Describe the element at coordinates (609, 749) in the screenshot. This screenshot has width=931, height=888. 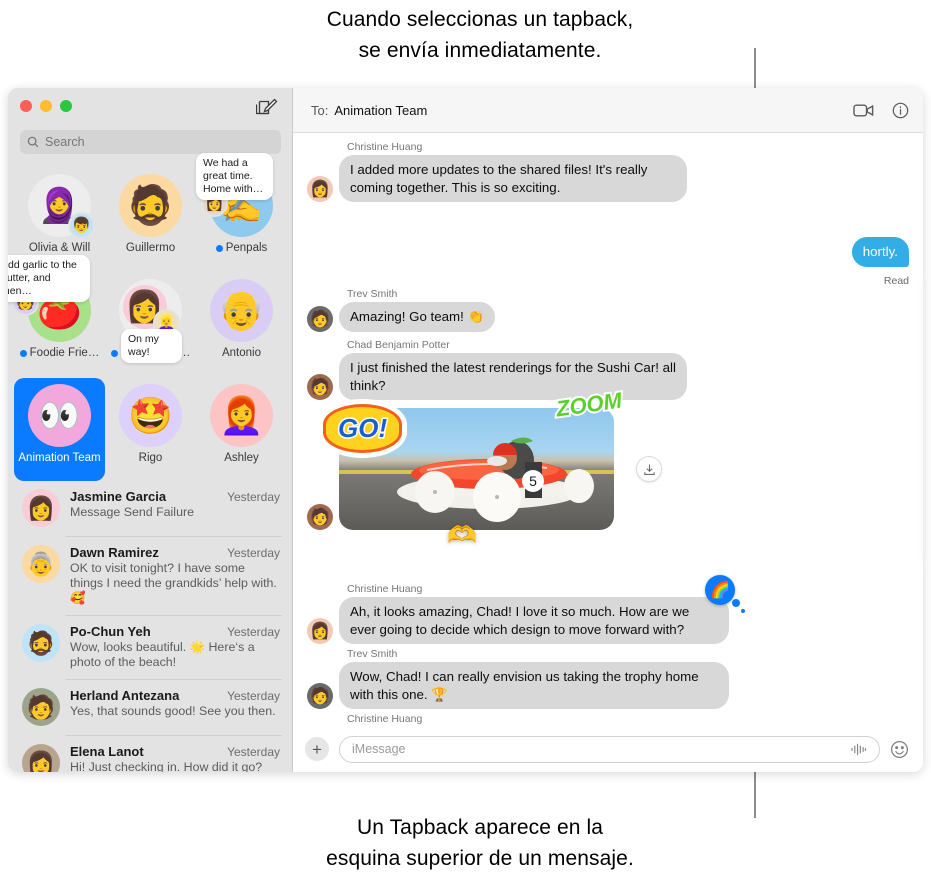
I see `message-input: iMessage` at that location.